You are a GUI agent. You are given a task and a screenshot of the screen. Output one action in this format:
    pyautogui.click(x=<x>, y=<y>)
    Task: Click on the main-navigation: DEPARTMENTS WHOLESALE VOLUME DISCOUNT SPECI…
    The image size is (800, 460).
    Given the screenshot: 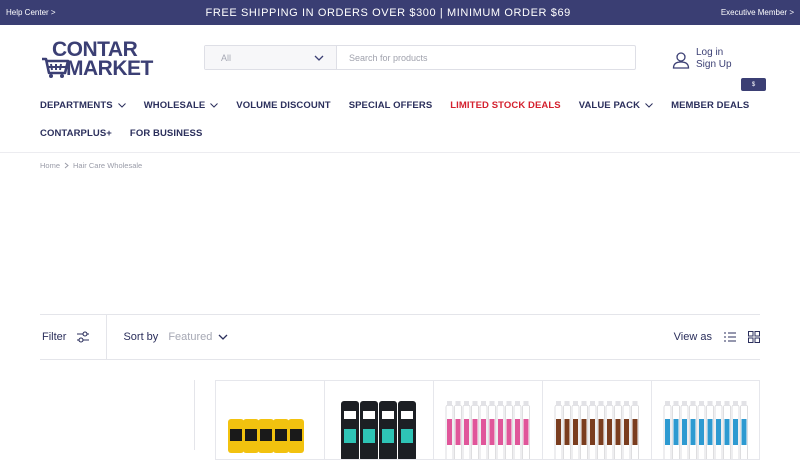 What is the action you would take?
    pyautogui.click(x=400, y=119)
    